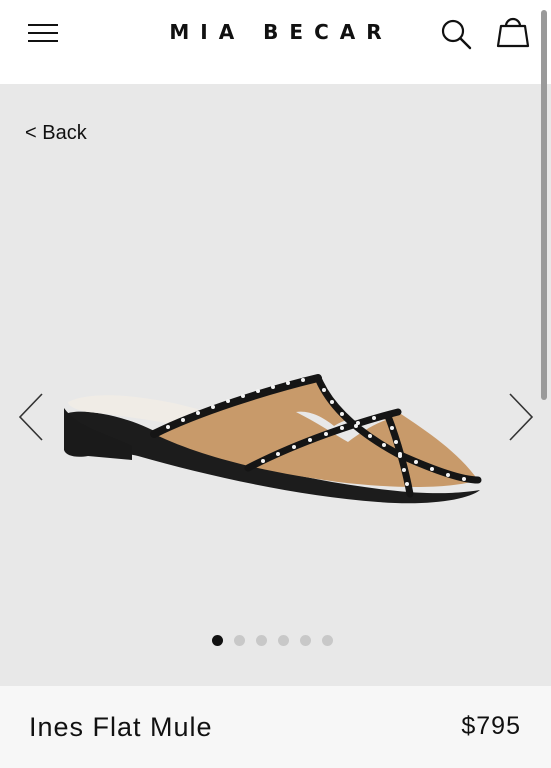 The width and height of the screenshot is (551, 768). Describe the element at coordinates (513, 33) in the screenshot. I see `shopping-bag-icon` at that location.